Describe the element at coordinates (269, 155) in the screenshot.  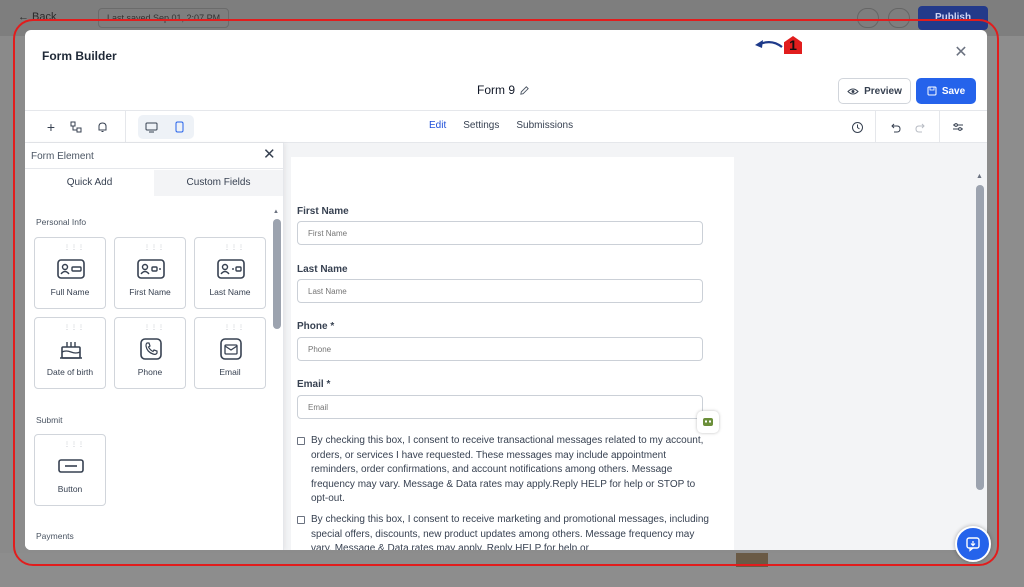
I see `panel-close-icon: ✕` at that location.